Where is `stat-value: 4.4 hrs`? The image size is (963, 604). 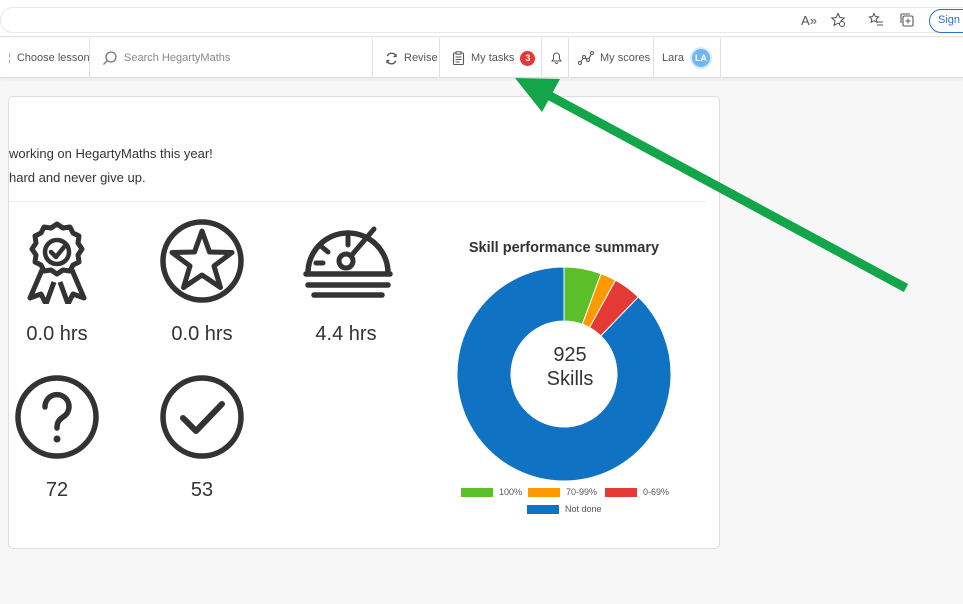 stat-value: 4.4 hrs is located at coordinates (346, 334).